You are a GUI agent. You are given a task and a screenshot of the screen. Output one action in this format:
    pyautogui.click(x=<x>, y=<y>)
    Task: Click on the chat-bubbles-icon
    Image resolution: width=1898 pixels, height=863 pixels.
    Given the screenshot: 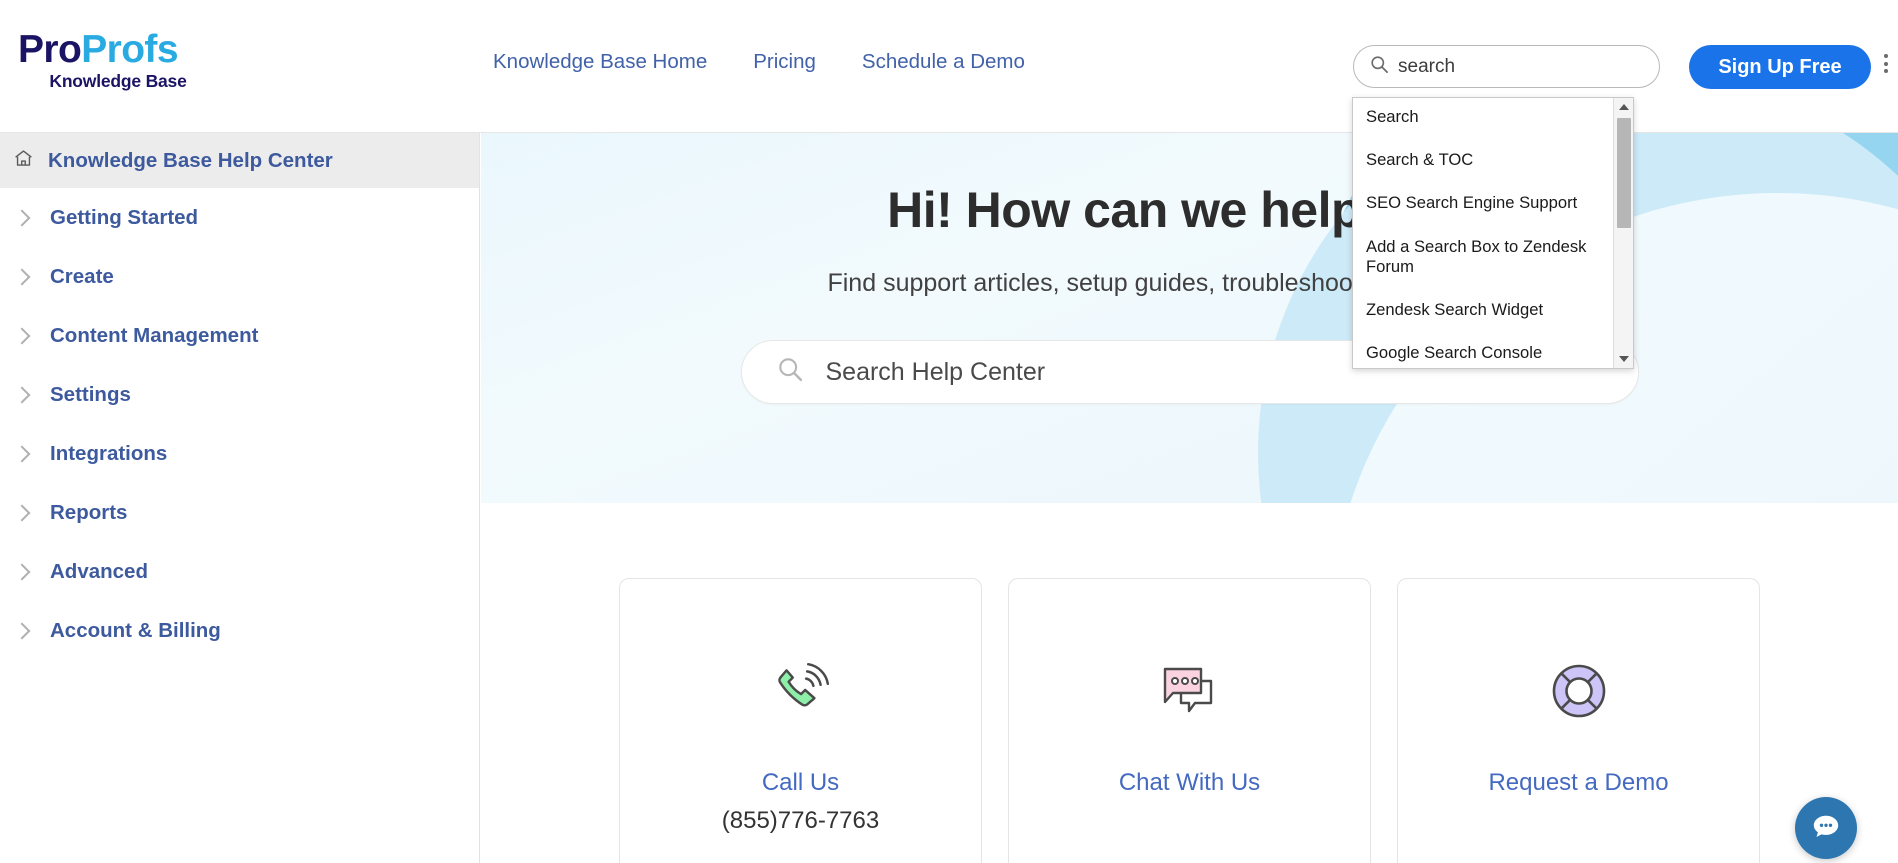 What is the action you would take?
    pyautogui.click(x=1190, y=691)
    